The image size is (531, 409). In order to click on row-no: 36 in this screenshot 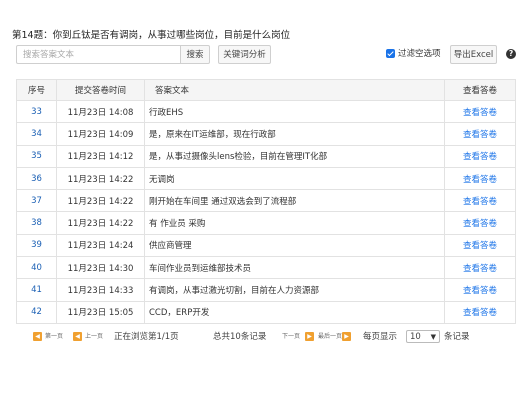, I will do `click(36, 178)`.